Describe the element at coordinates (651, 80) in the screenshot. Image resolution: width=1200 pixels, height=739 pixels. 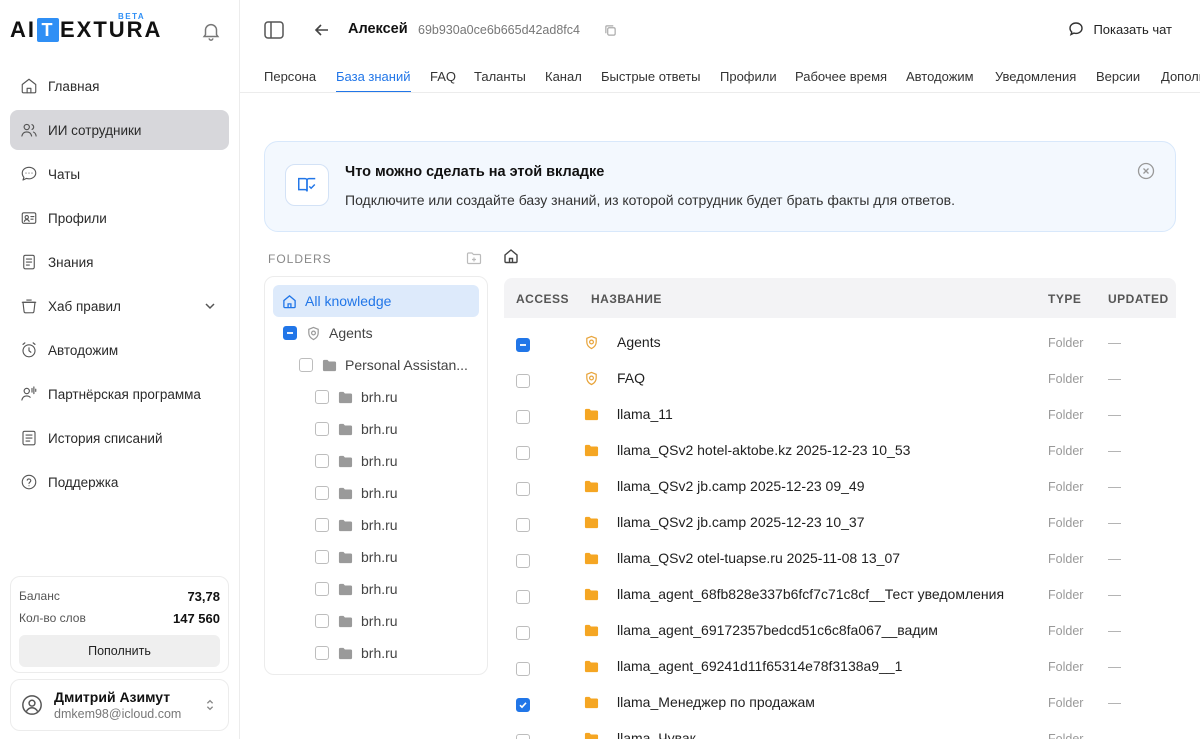
I see `tab-6: Быстрые ответы` at that location.